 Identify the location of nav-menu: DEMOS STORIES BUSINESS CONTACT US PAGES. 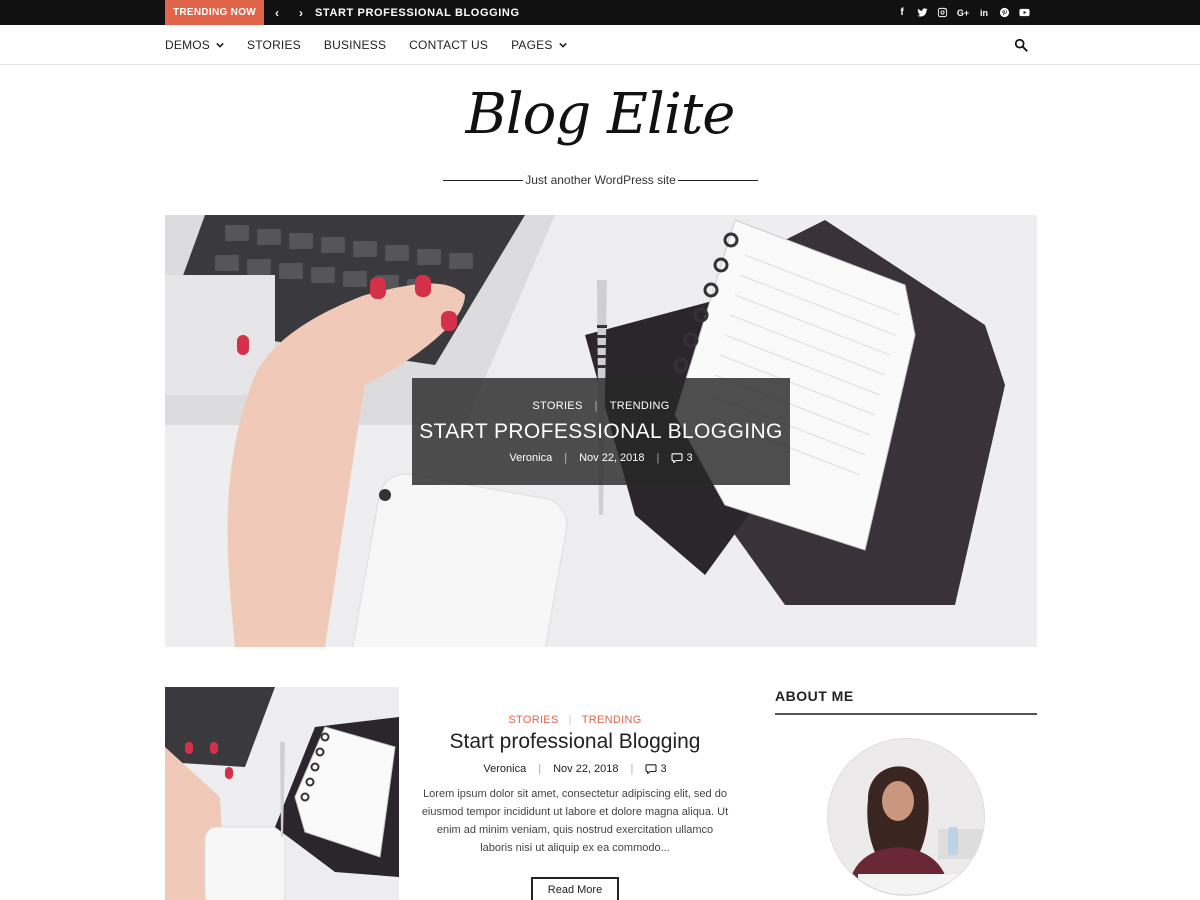
(377, 45).